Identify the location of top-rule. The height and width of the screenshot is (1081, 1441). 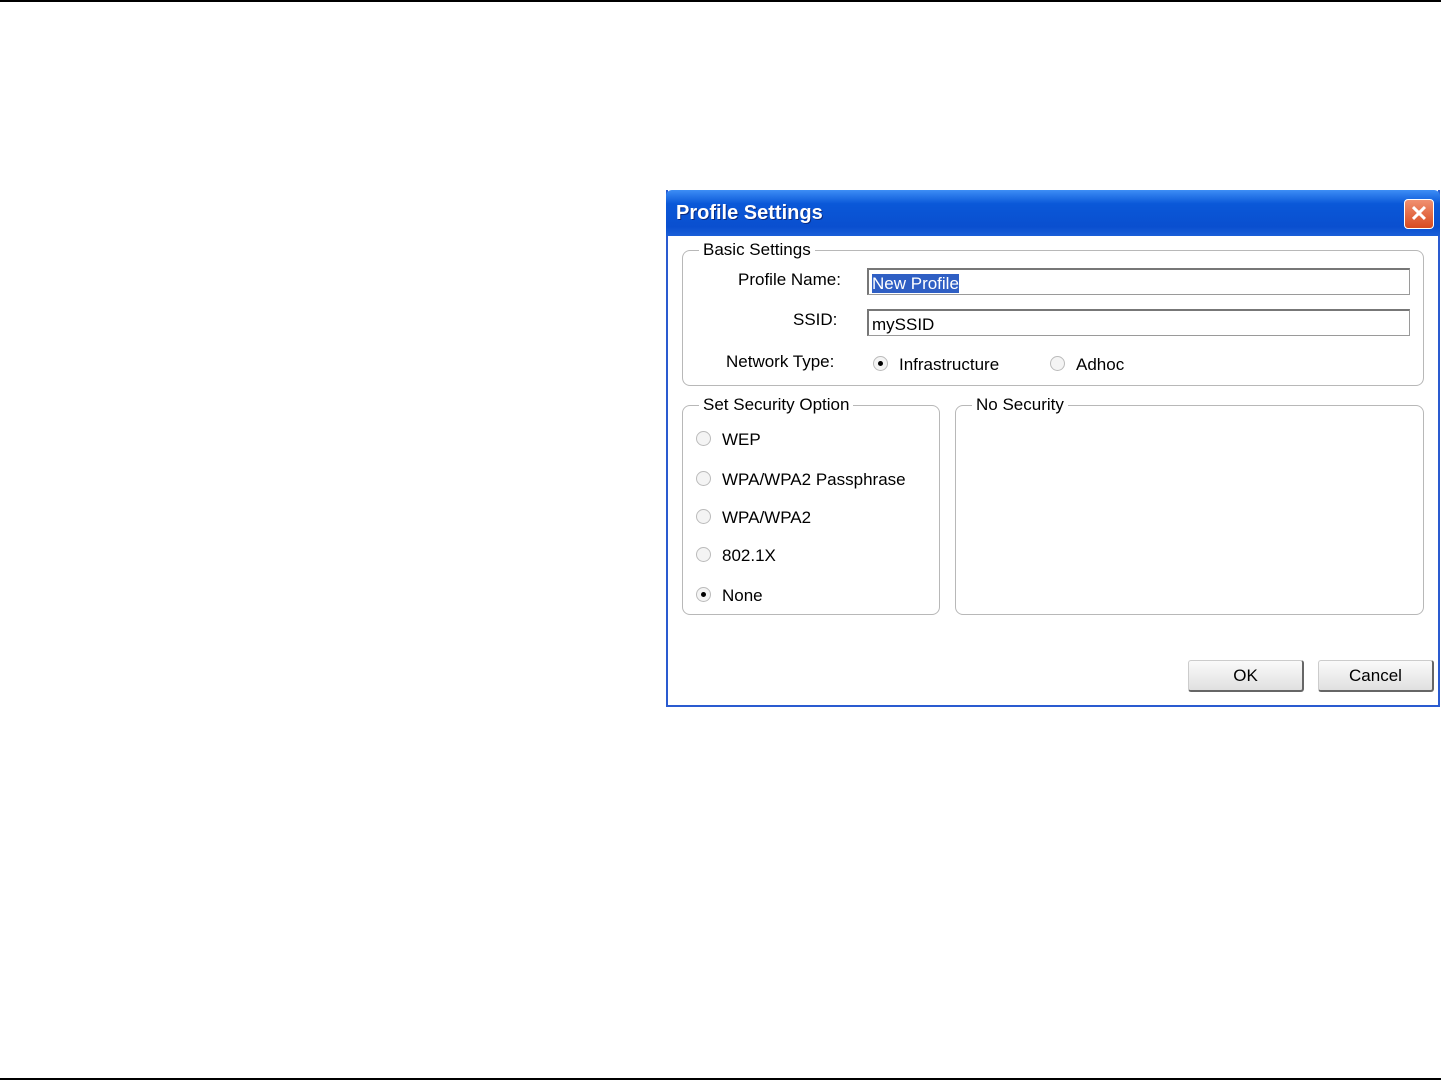
(720, 1).